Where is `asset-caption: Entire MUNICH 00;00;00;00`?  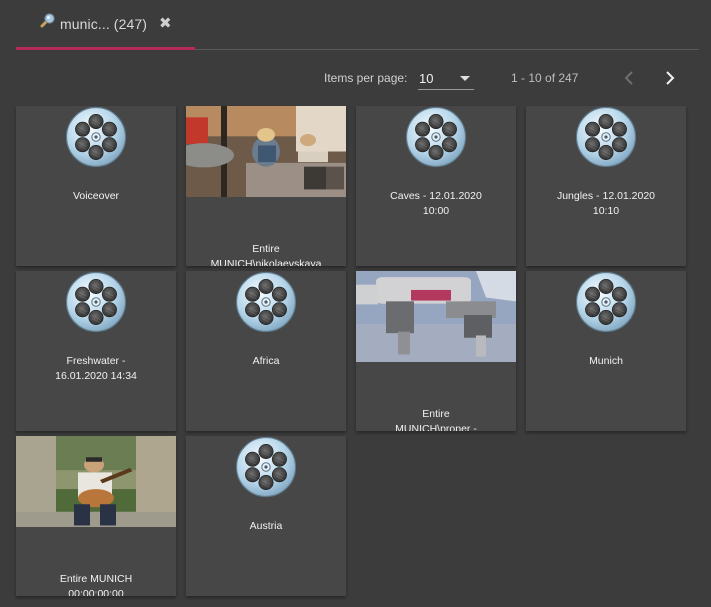 asset-caption: Entire MUNICH 00;00;00;00 is located at coordinates (96, 584).